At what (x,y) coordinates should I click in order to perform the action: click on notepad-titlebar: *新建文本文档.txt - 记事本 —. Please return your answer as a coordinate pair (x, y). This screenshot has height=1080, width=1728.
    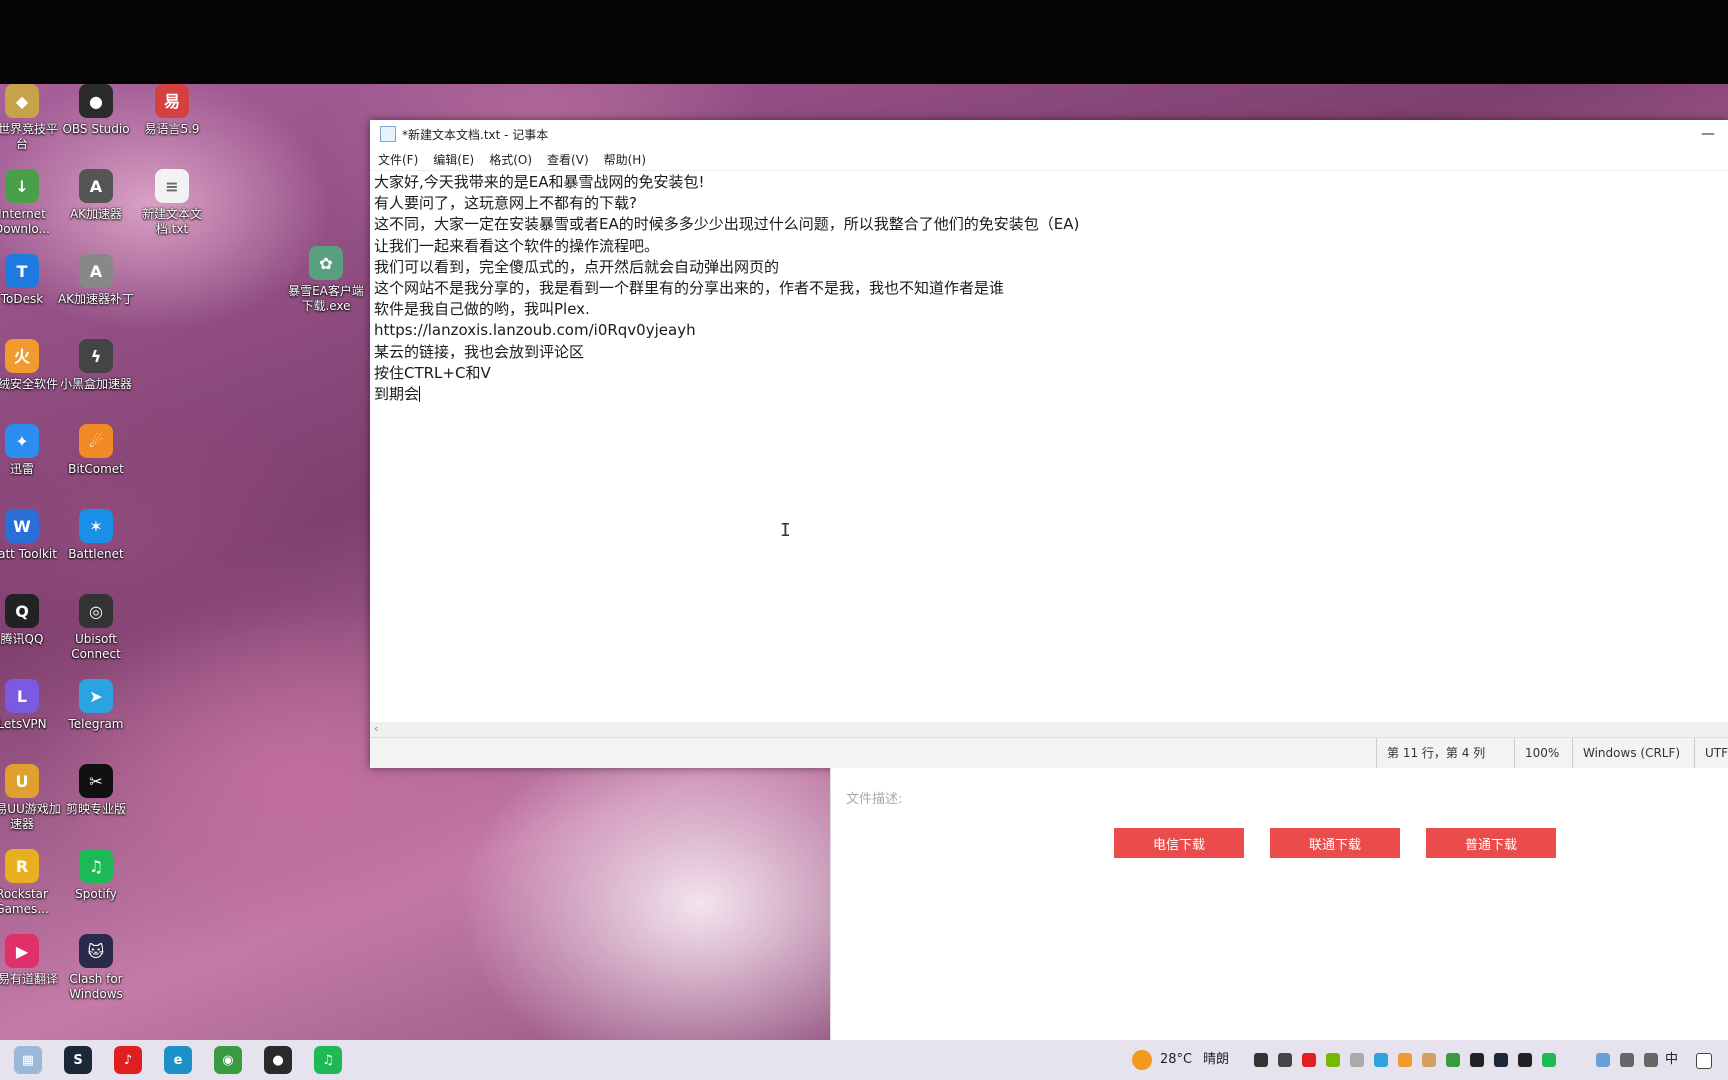
    Looking at the image, I should click on (1049, 134).